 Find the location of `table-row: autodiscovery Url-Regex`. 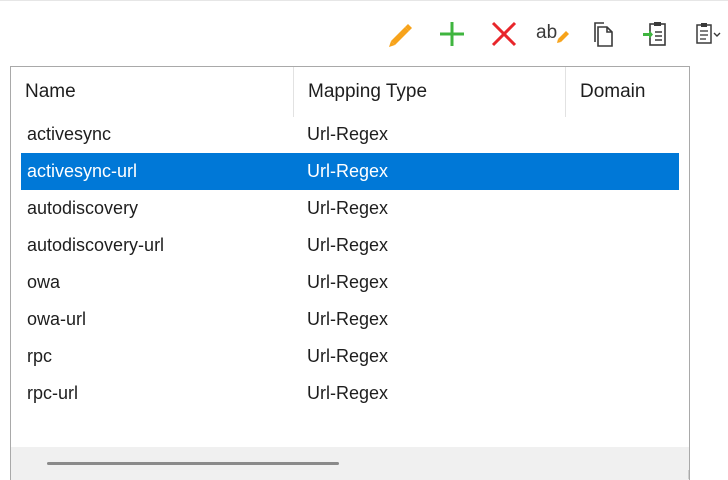

table-row: autodiscovery Url-Regex is located at coordinates (350, 208).